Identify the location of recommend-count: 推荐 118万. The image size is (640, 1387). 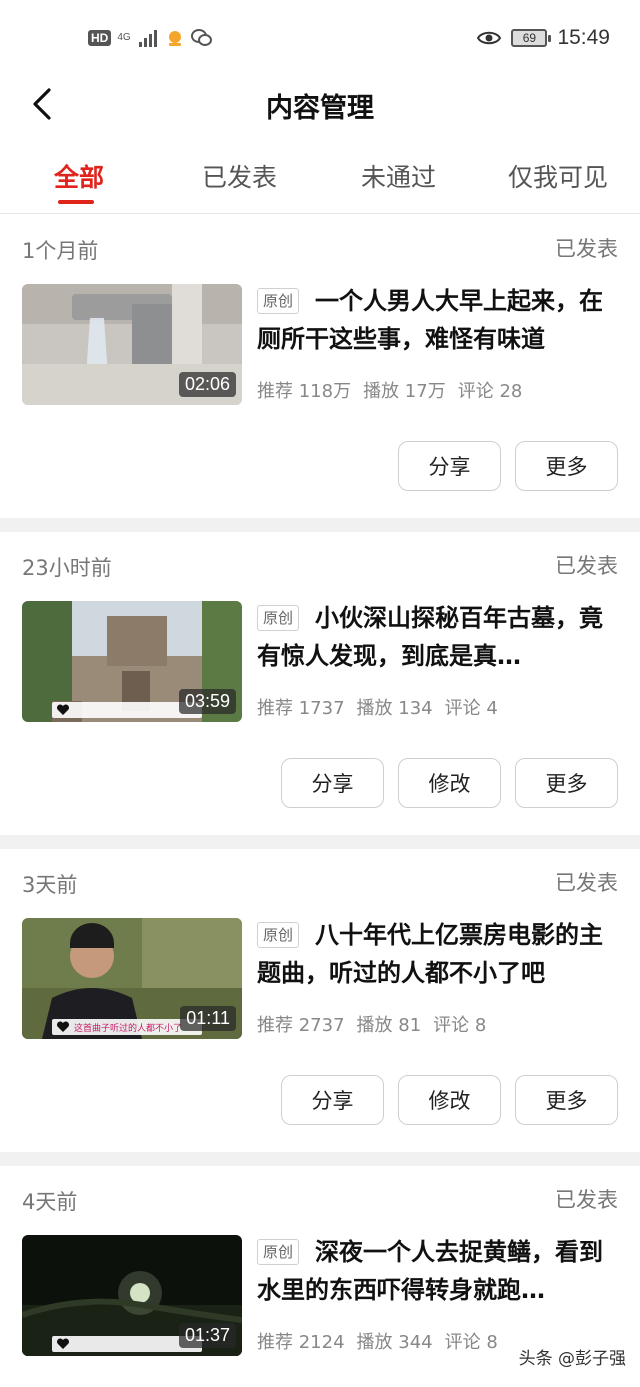
(304, 391).